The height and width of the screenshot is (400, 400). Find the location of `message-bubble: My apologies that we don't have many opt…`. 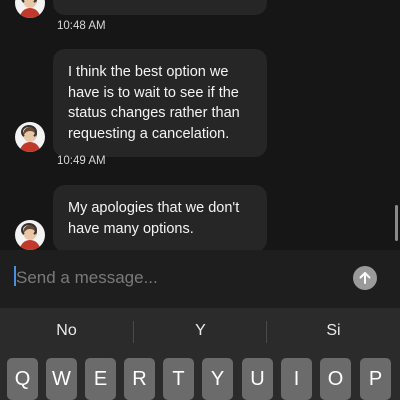

message-bubble: My apologies that we don't have many opt… is located at coordinates (160, 217).